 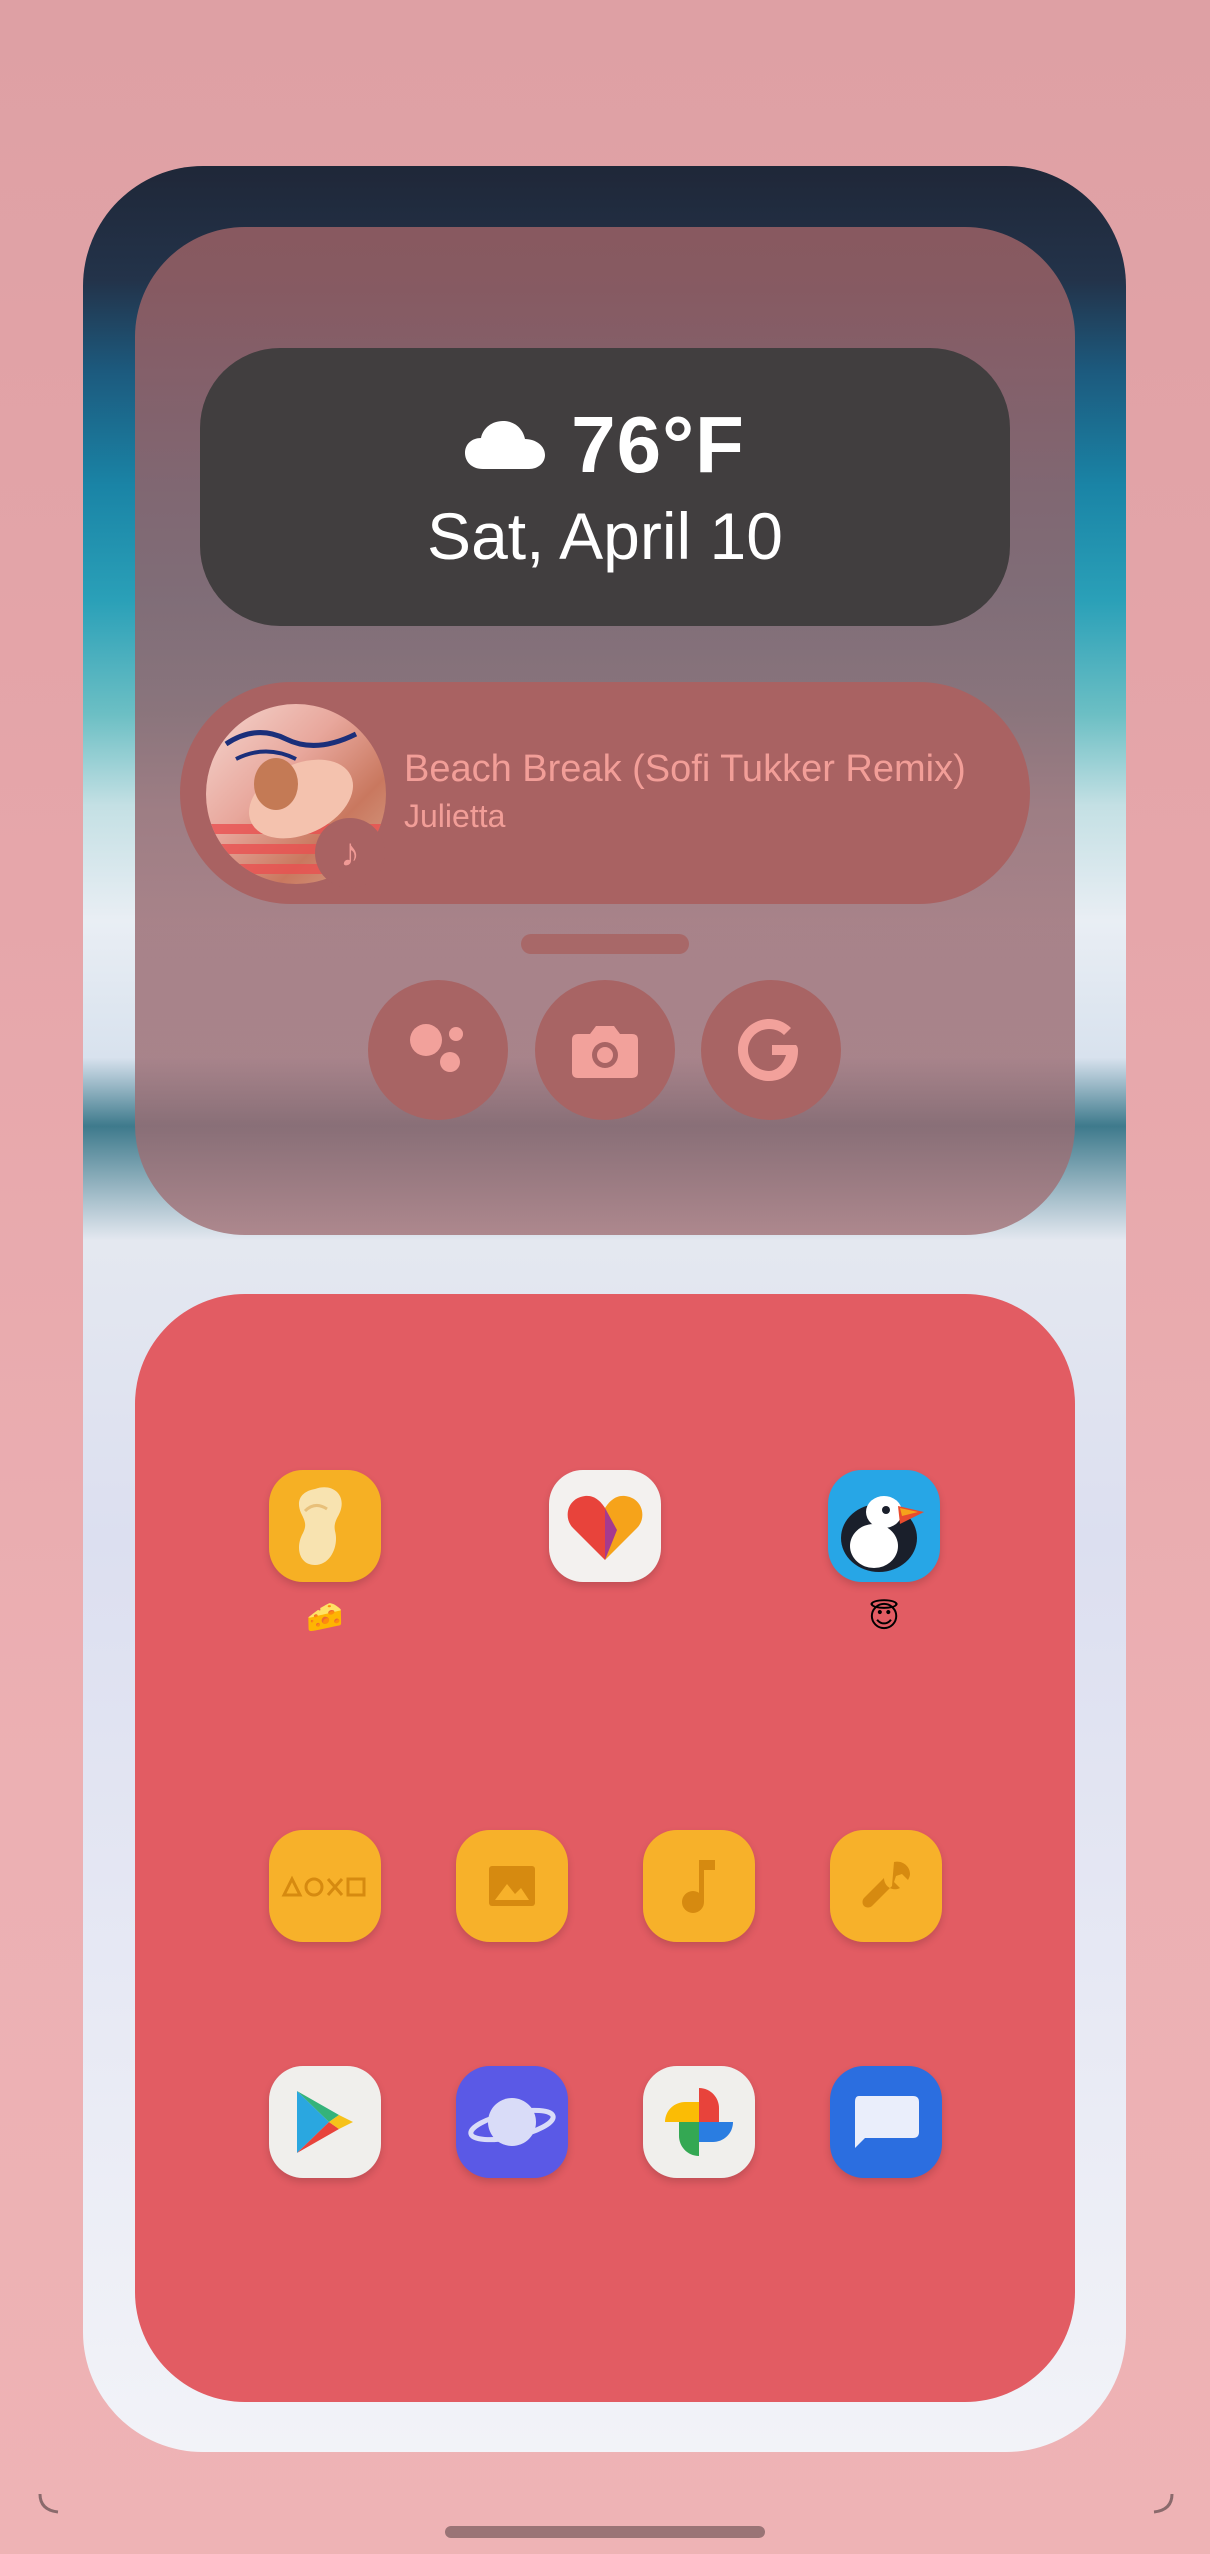 I want to click on games-folder-icon, so click(x=323, y=1886).